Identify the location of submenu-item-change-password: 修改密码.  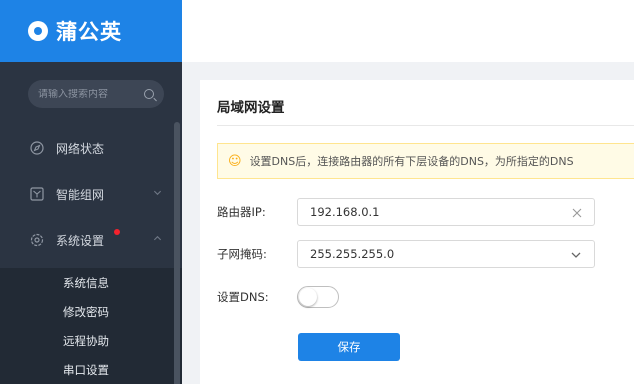
(91, 311).